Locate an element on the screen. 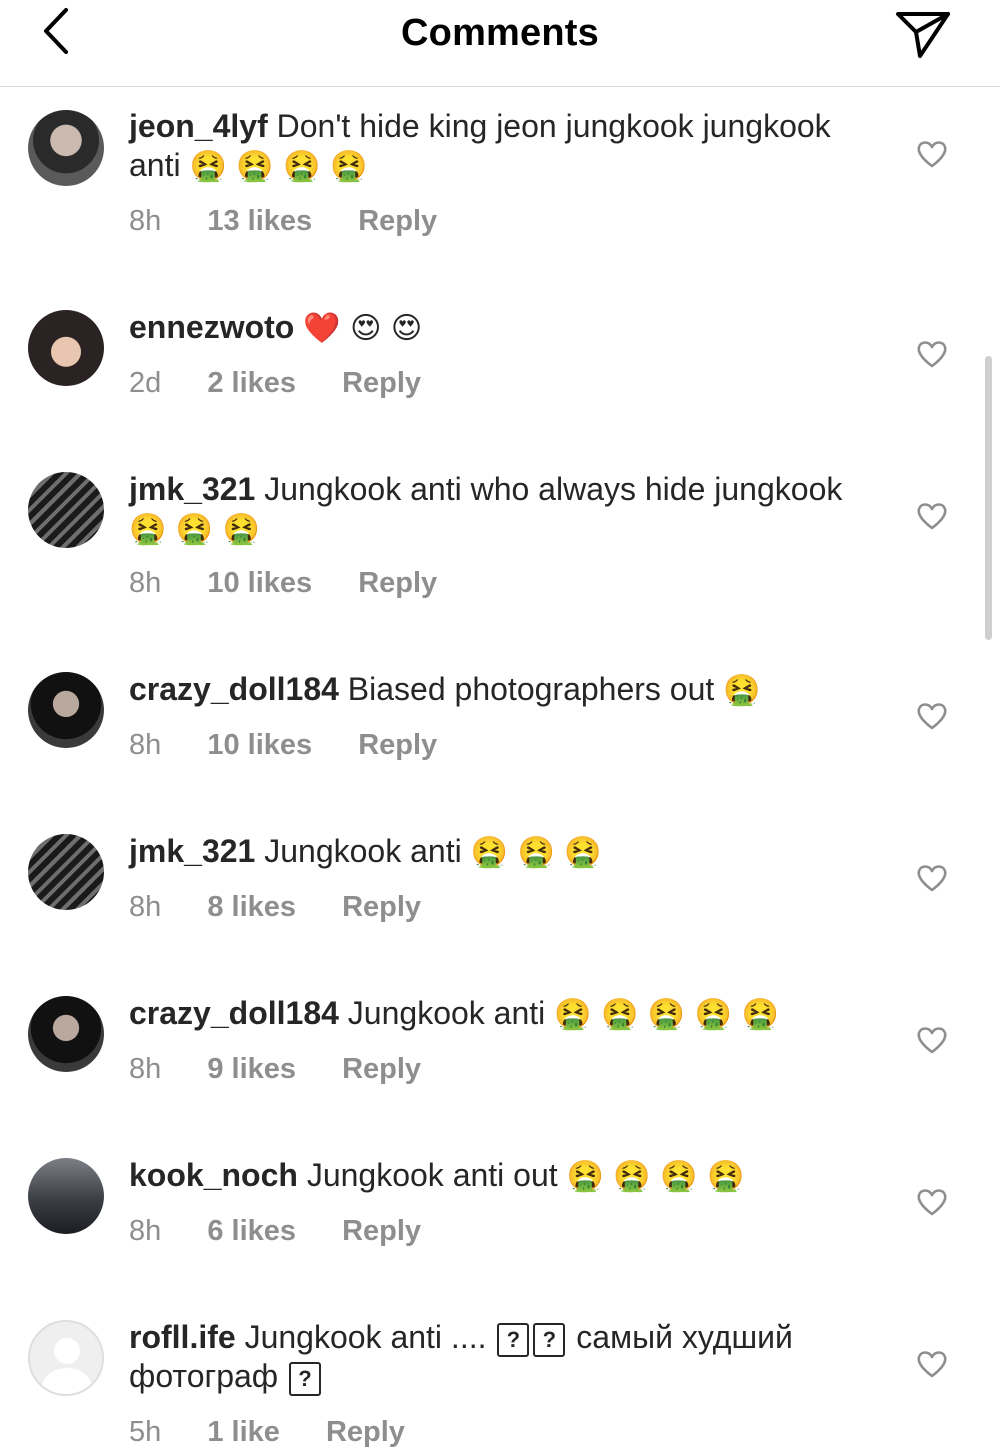 This screenshot has height=1449, width=1000. default-avatar-body is located at coordinates (67, 1381).